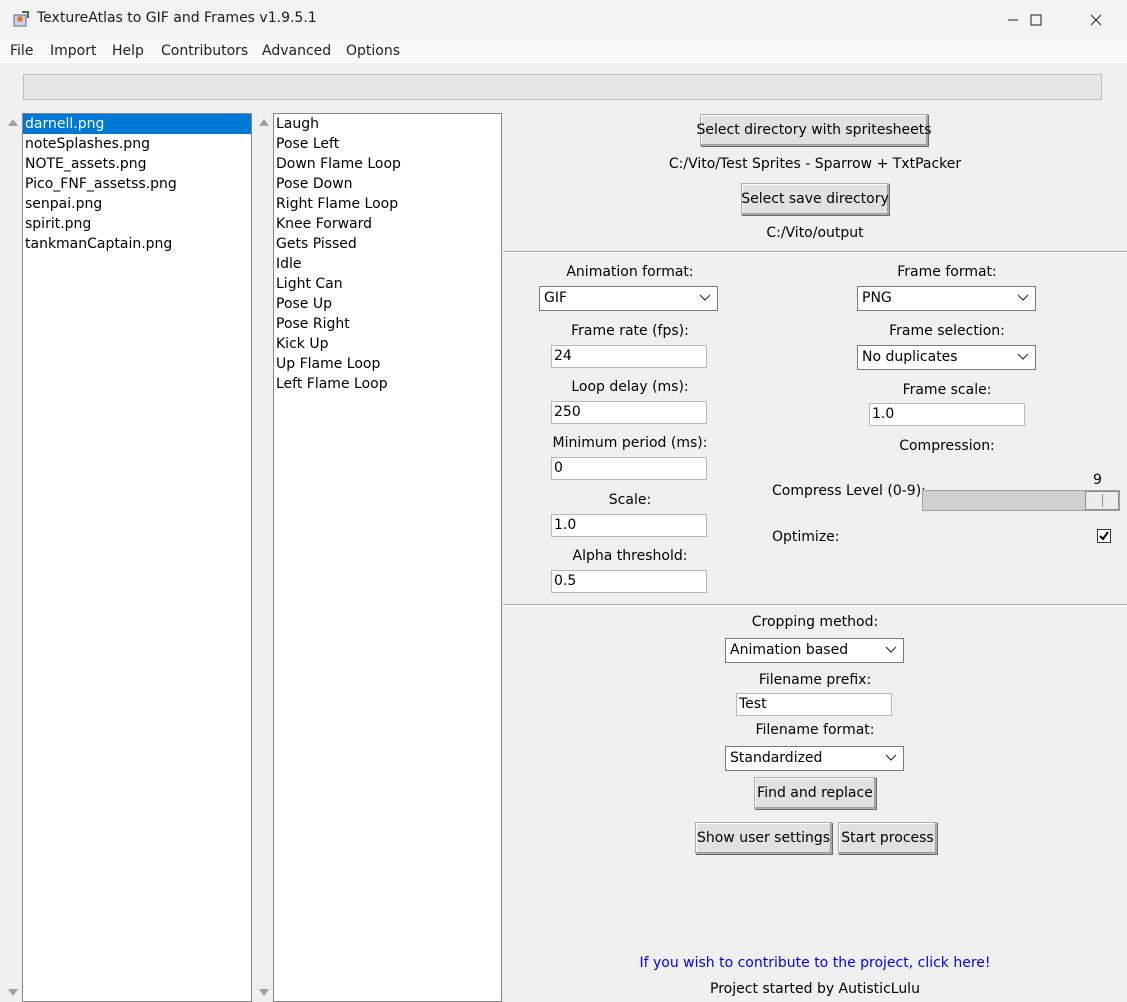 Image resolution: width=1127 pixels, height=1002 pixels. I want to click on close-icon, so click(1096, 19).